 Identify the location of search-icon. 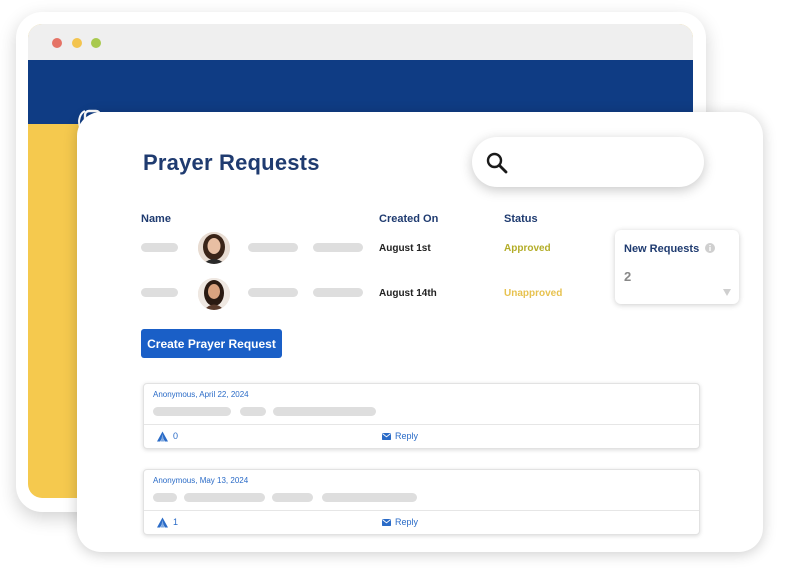
(497, 163).